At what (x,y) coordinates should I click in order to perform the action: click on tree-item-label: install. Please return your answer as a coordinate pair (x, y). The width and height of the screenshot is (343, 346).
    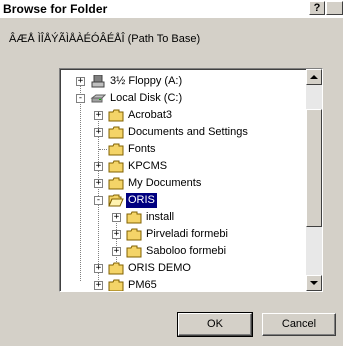
    Looking at the image, I should click on (160, 217).